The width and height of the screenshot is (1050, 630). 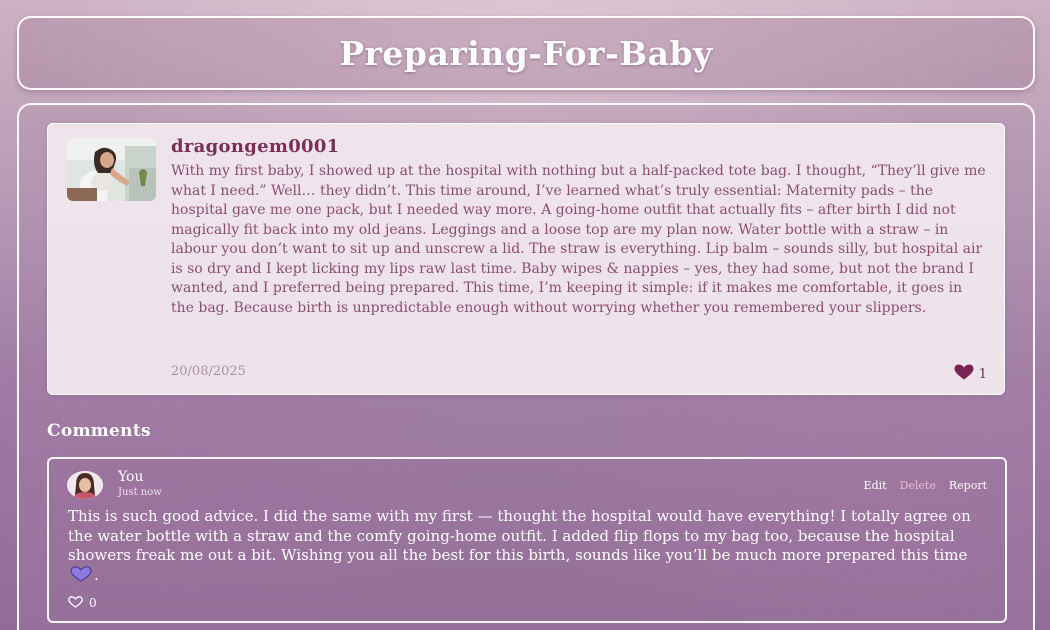 I want to click on post-like-count: 1, so click(x=982, y=374).